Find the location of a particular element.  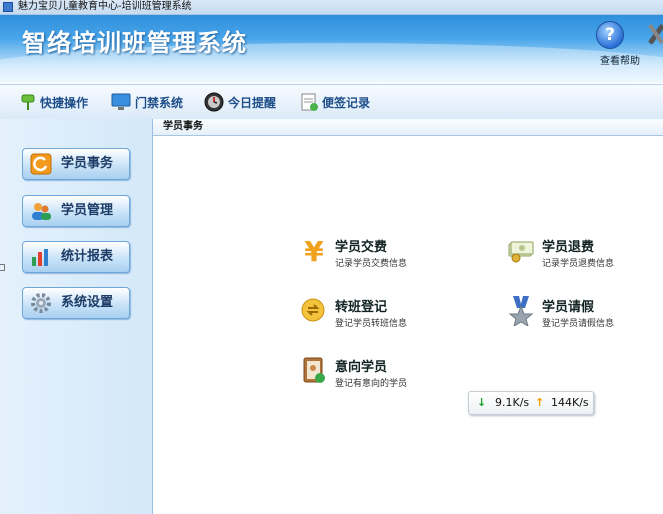

quick-toolbar: 快捷操作 门禁系统 今日提醒 便签记录 is located at coordinates (331, 102).